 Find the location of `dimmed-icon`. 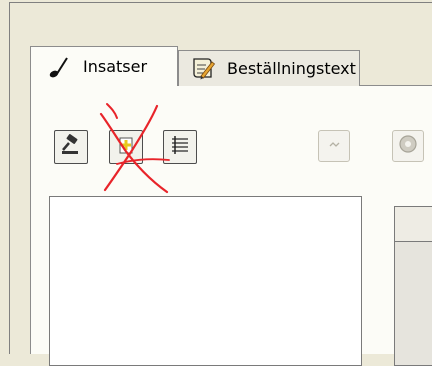

dimmed-icon is located at coordinates (334, 146).